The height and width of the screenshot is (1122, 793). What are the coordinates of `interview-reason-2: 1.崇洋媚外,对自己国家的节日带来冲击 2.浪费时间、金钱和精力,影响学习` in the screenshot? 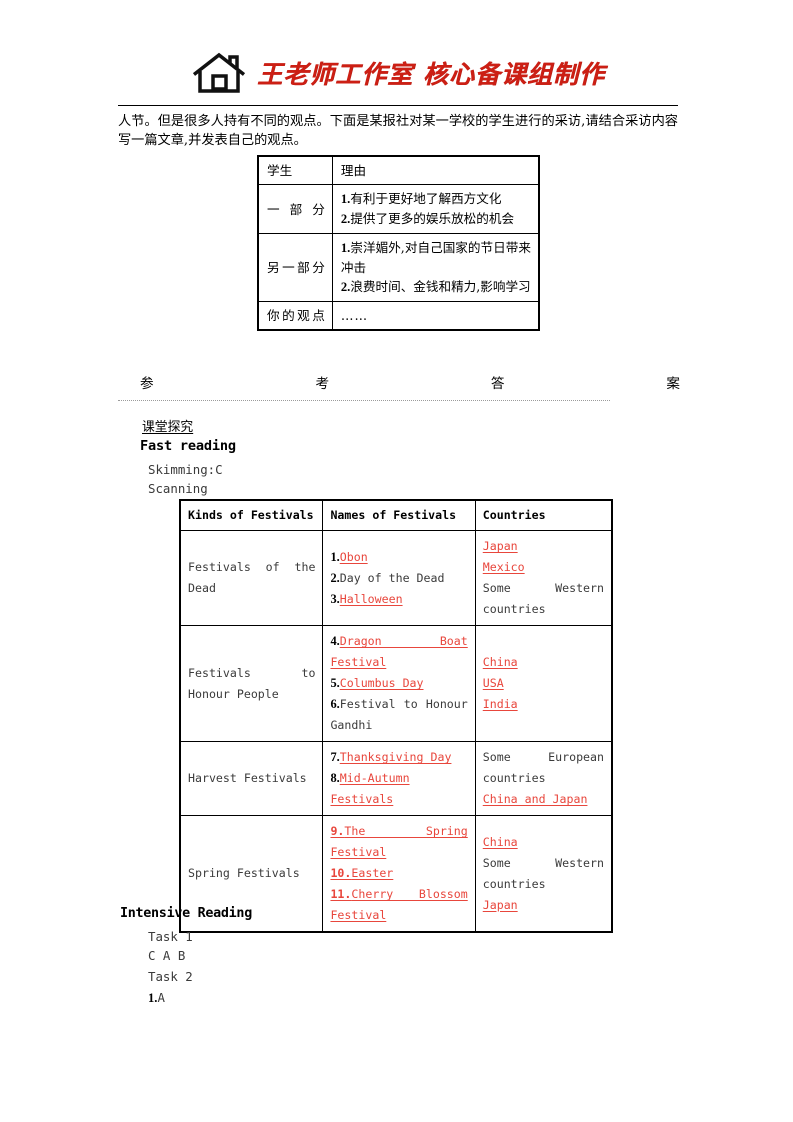 It's located at (435, 267).